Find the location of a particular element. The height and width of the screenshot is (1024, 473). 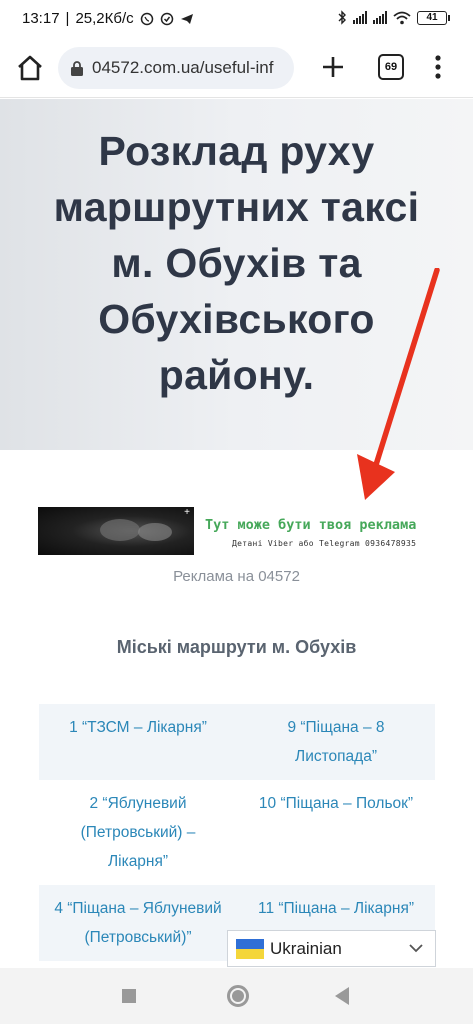

status-bar: 13:17 | 25,2Кб/с 41 is located at coordinates (236, 19).